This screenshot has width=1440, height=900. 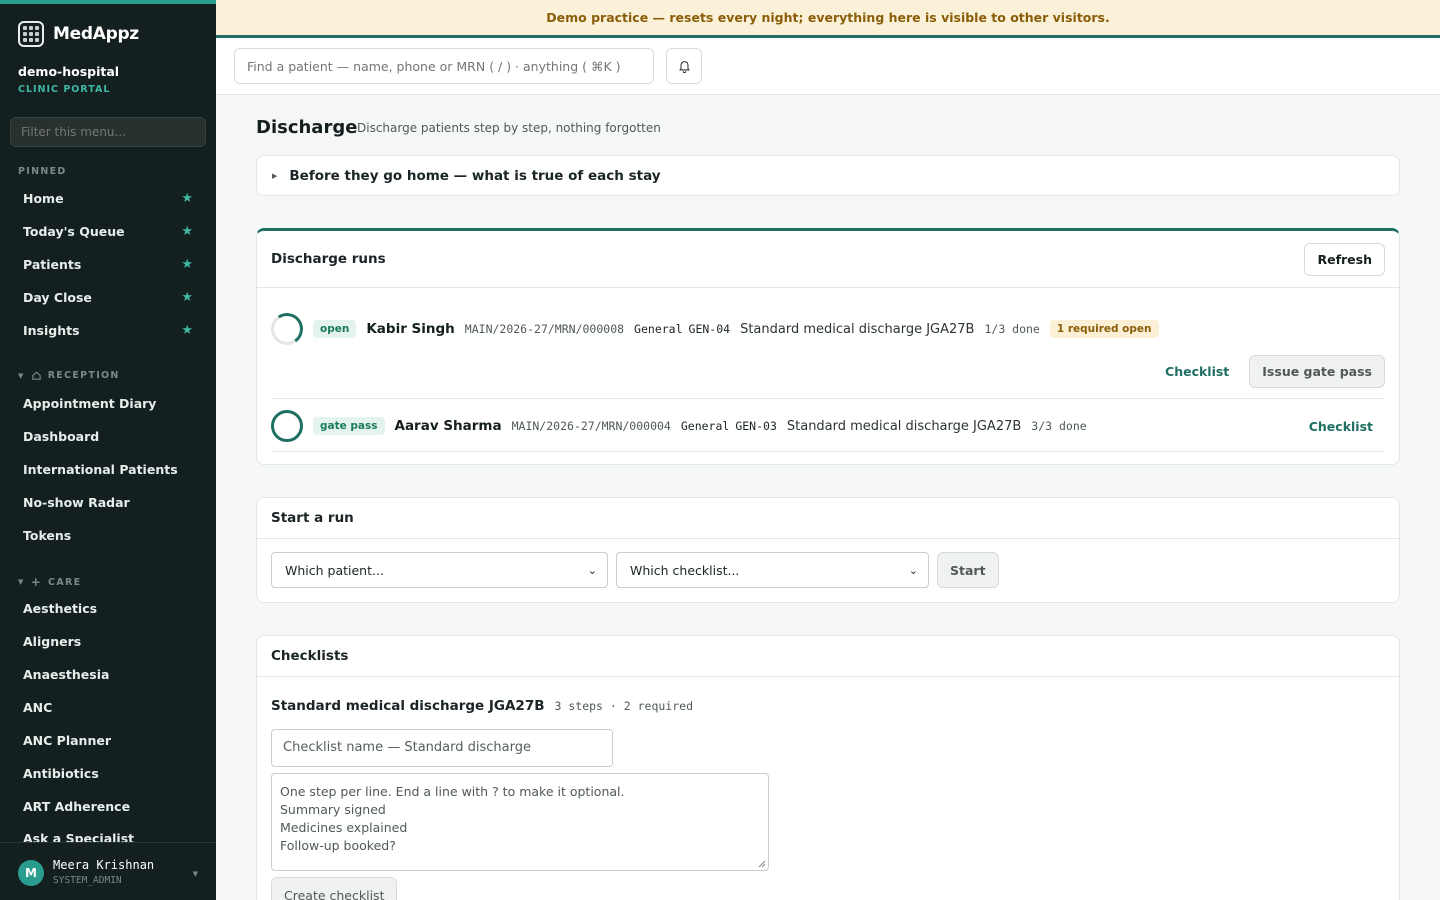 I want to click on sidebar-item-home: Home ★, so click(x=108, y=198).